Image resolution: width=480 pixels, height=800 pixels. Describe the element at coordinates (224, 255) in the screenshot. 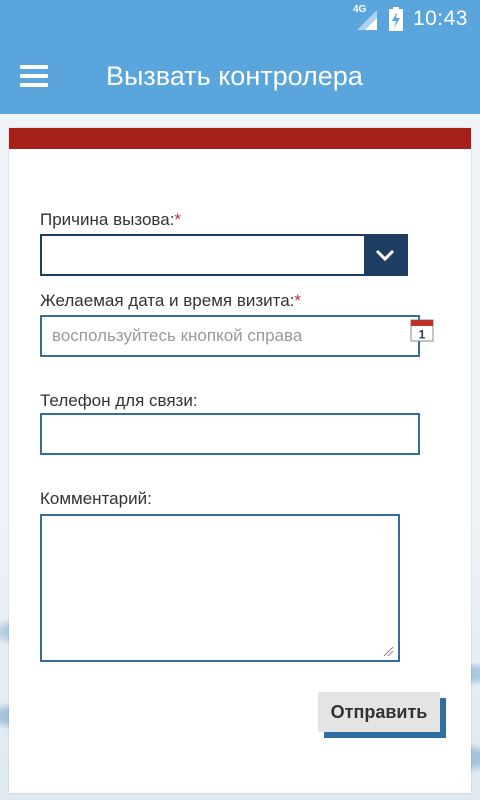

I see `reason-select` at that location.